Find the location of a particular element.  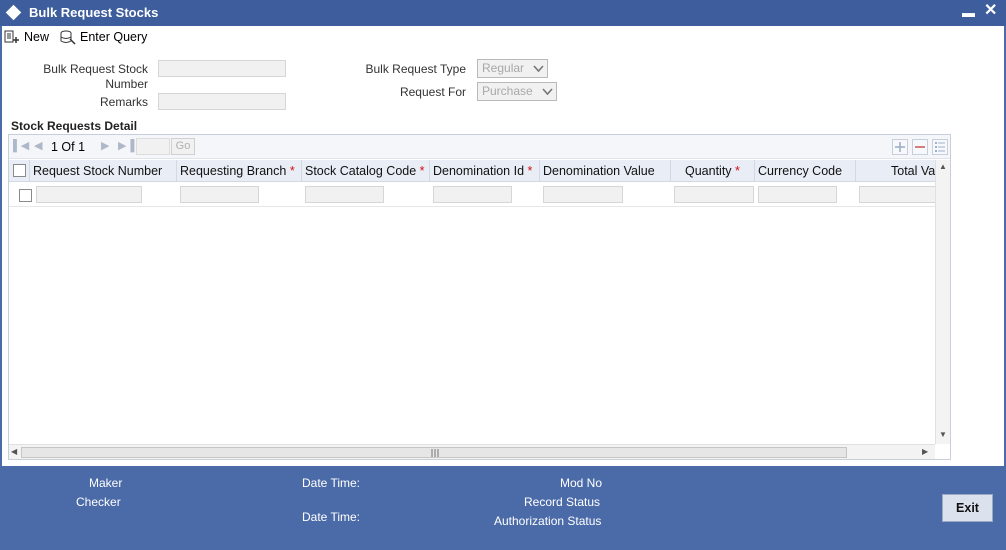

delete-row-button is located at coordinates (920, 147).